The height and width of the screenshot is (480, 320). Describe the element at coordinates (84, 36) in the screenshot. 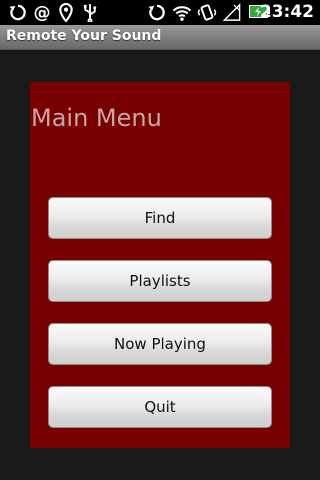

I see `app-title: Remote Your Sound` at that location.